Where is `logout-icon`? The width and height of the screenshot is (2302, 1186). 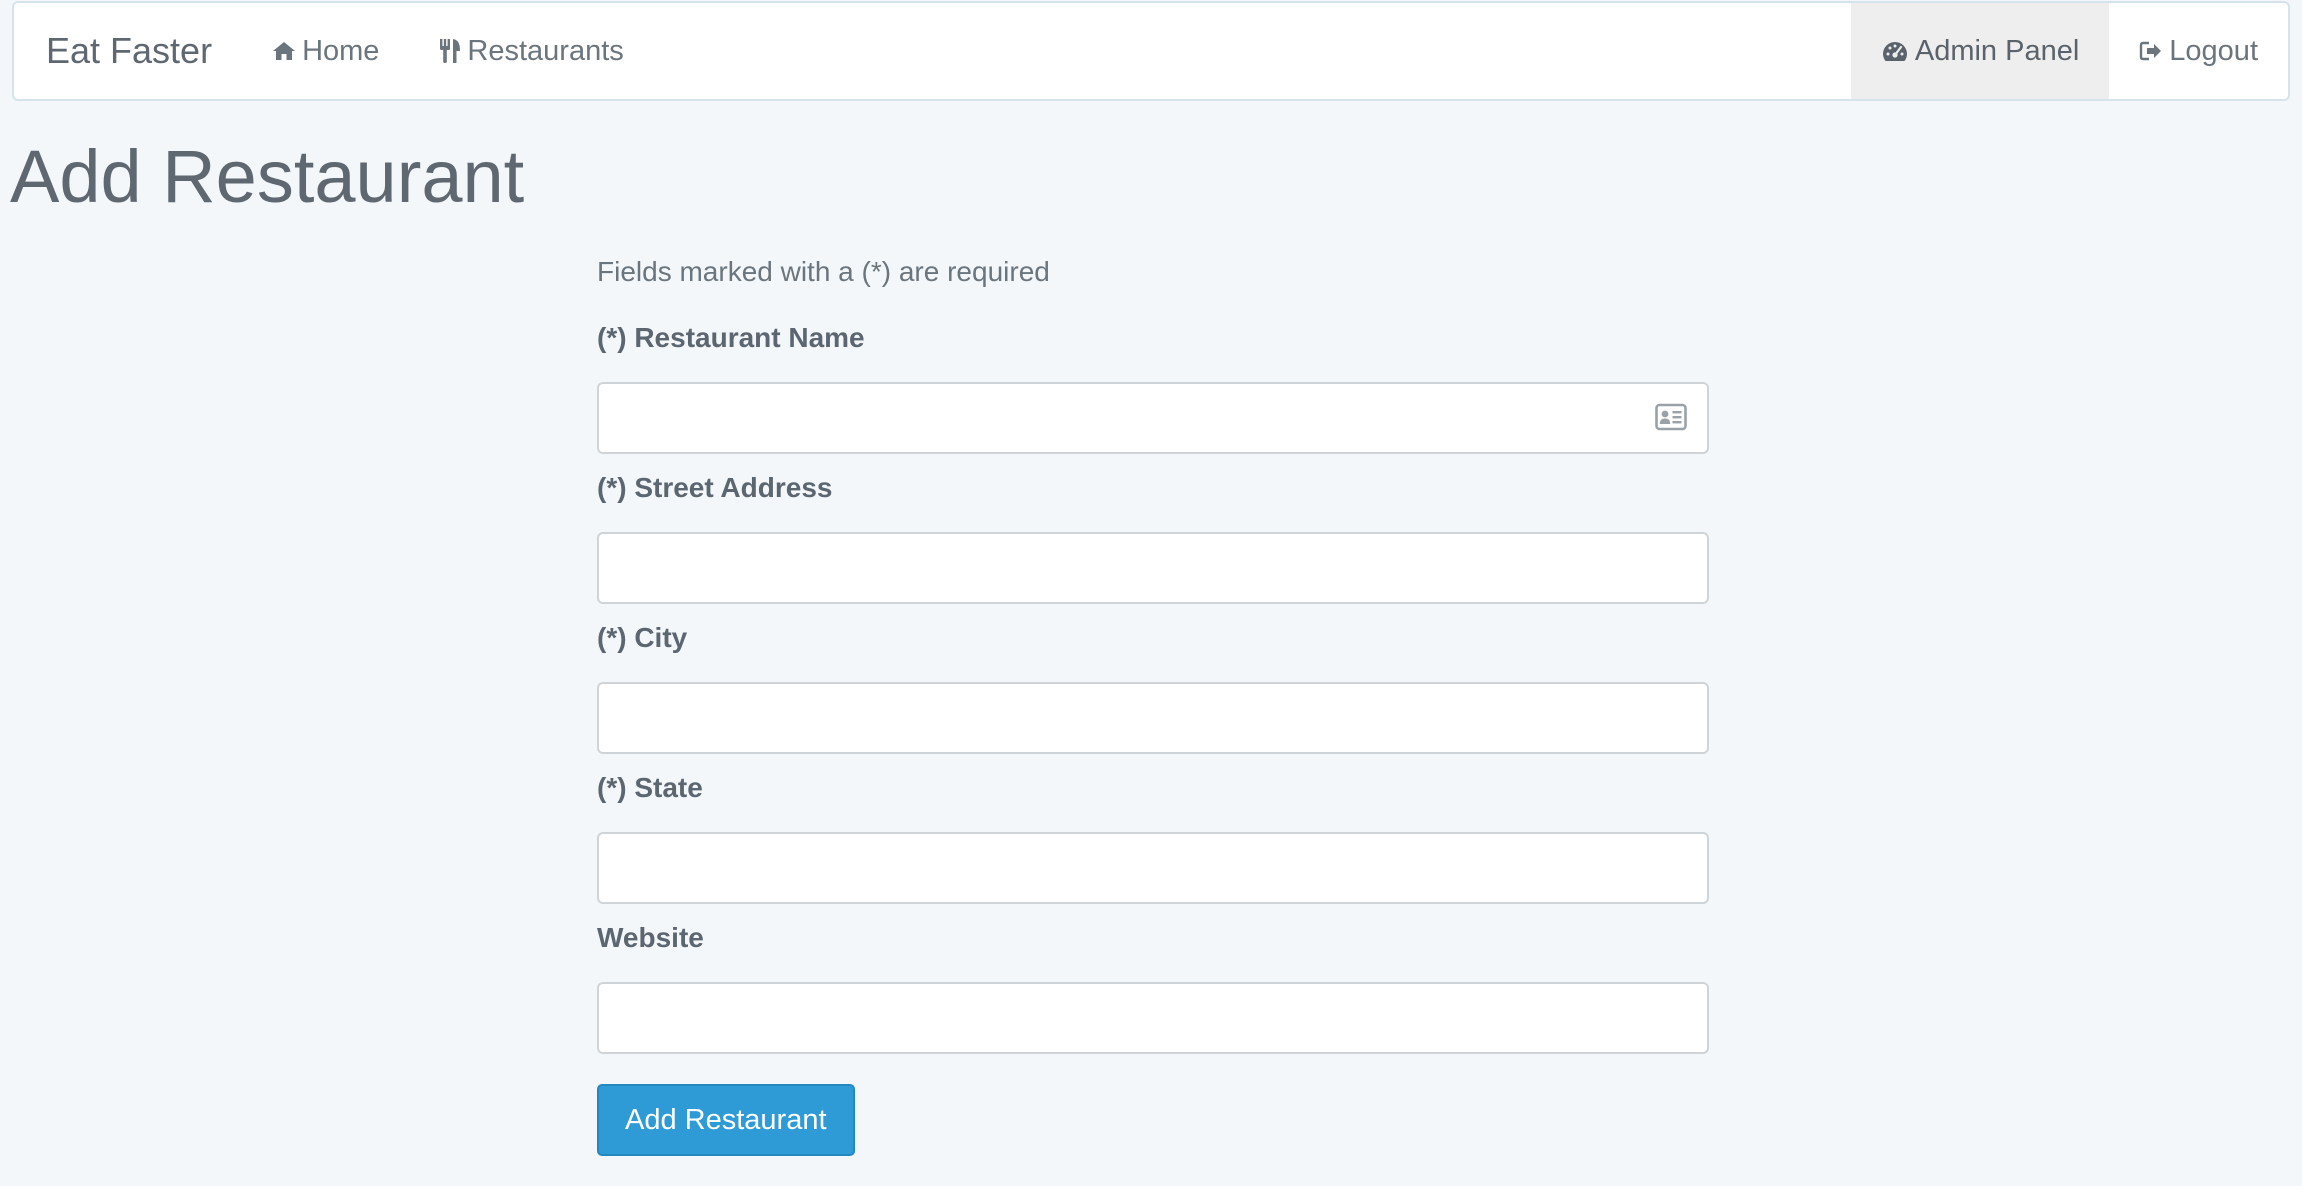
logout-icon is located at coordinates (2151, 51).